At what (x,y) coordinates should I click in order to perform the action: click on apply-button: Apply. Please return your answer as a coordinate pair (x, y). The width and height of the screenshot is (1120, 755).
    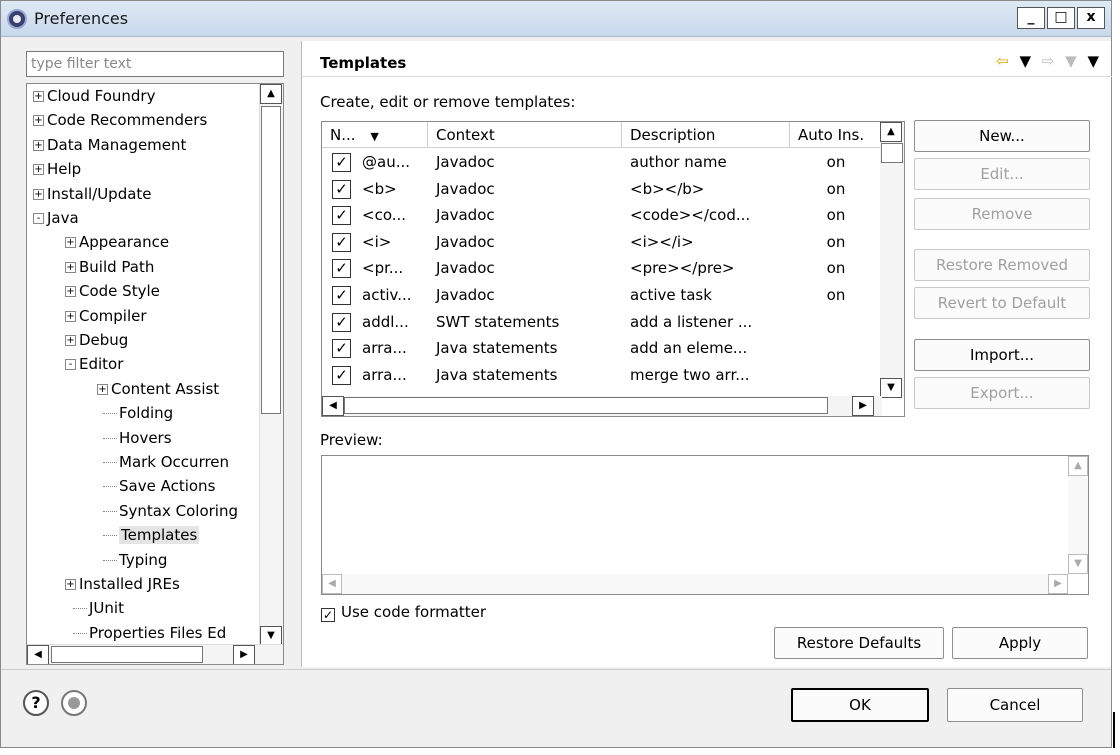
    Looking at the image, I should click on (1020, 643).